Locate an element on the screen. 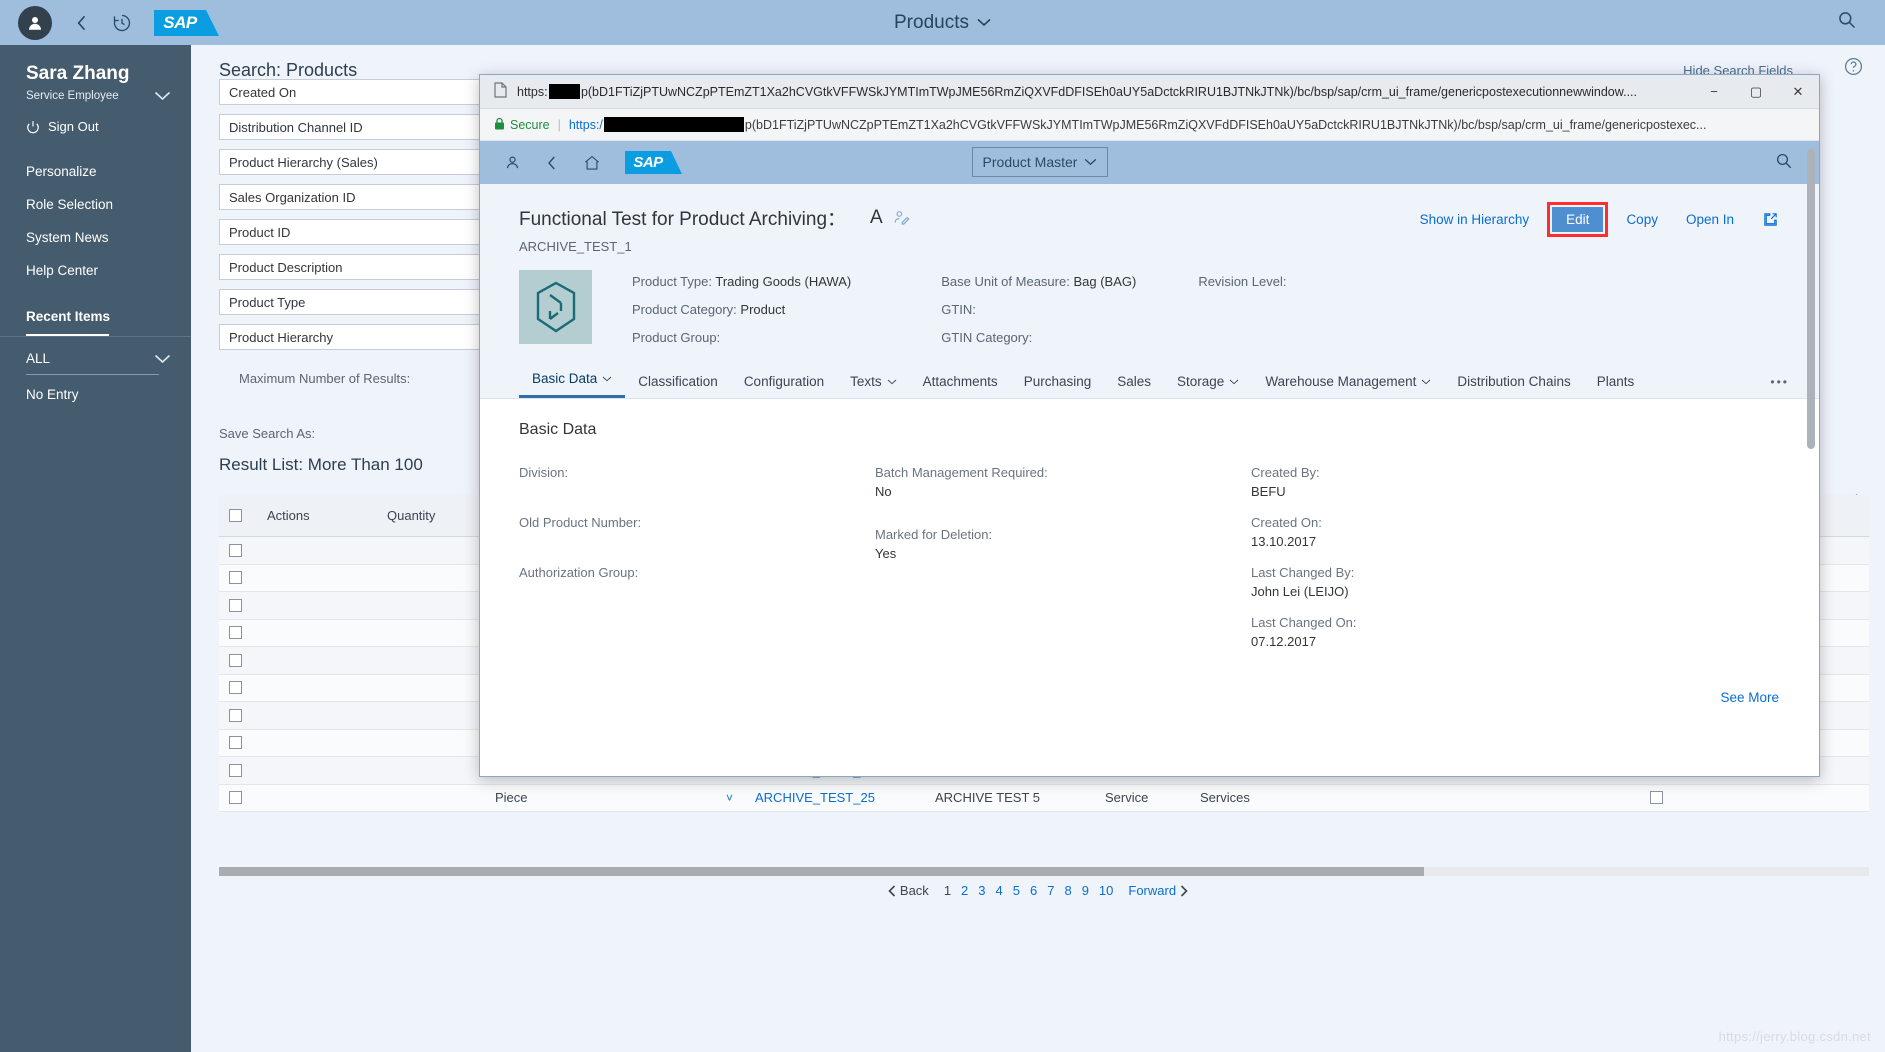 The height and width of the screenshot is (1052, 1885). back-icon is located at coordinates (82, 23).